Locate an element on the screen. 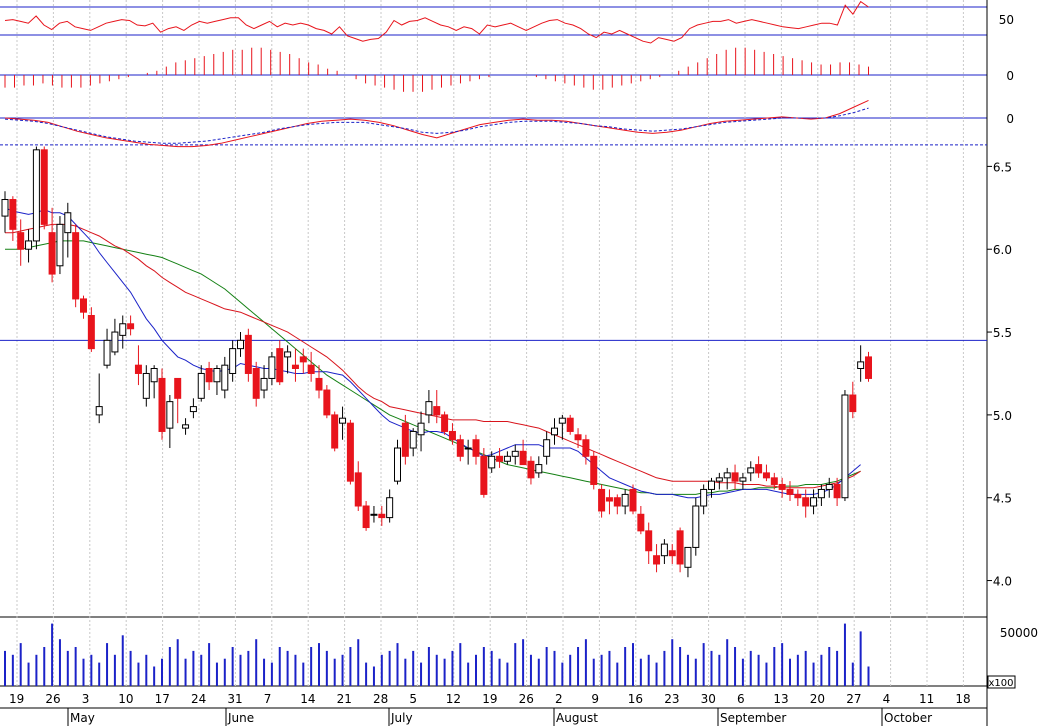 The image size is (1043, 726). date-label: 10 is located at coordinates (125, 699).